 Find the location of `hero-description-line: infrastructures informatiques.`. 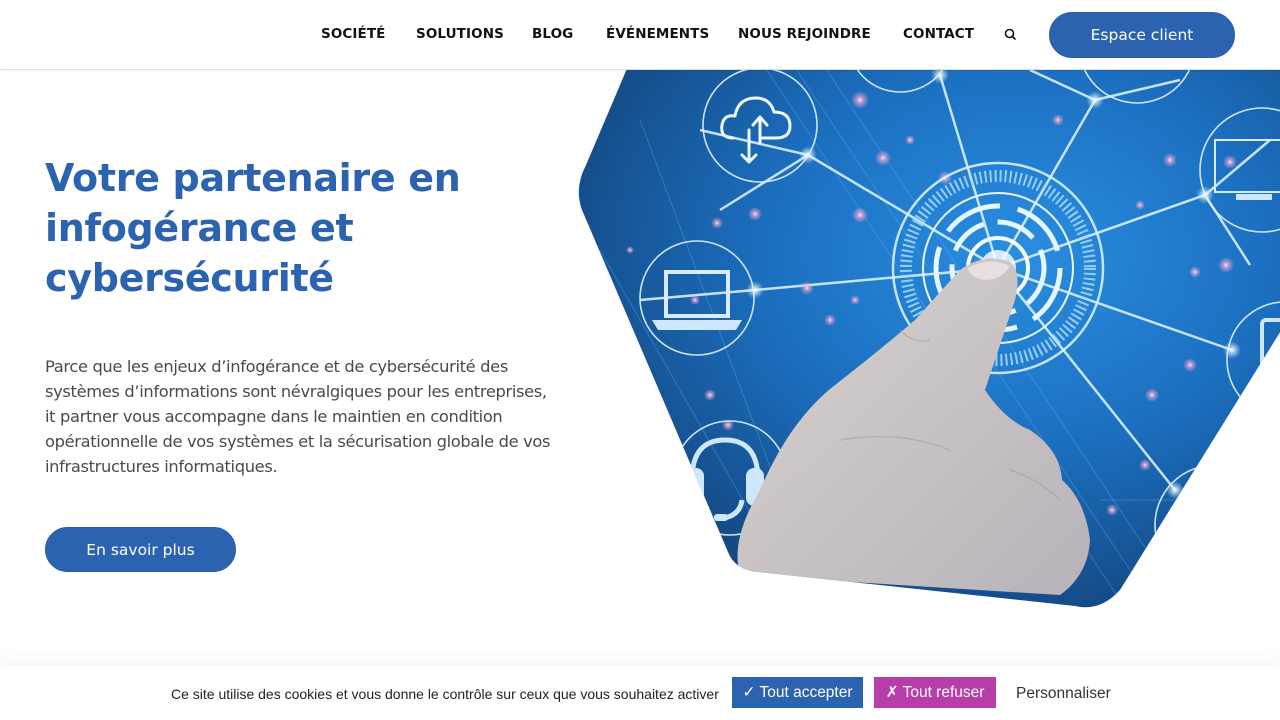

hero-description-line: infrastructures informatiques. is located at coordinates (161, 466).